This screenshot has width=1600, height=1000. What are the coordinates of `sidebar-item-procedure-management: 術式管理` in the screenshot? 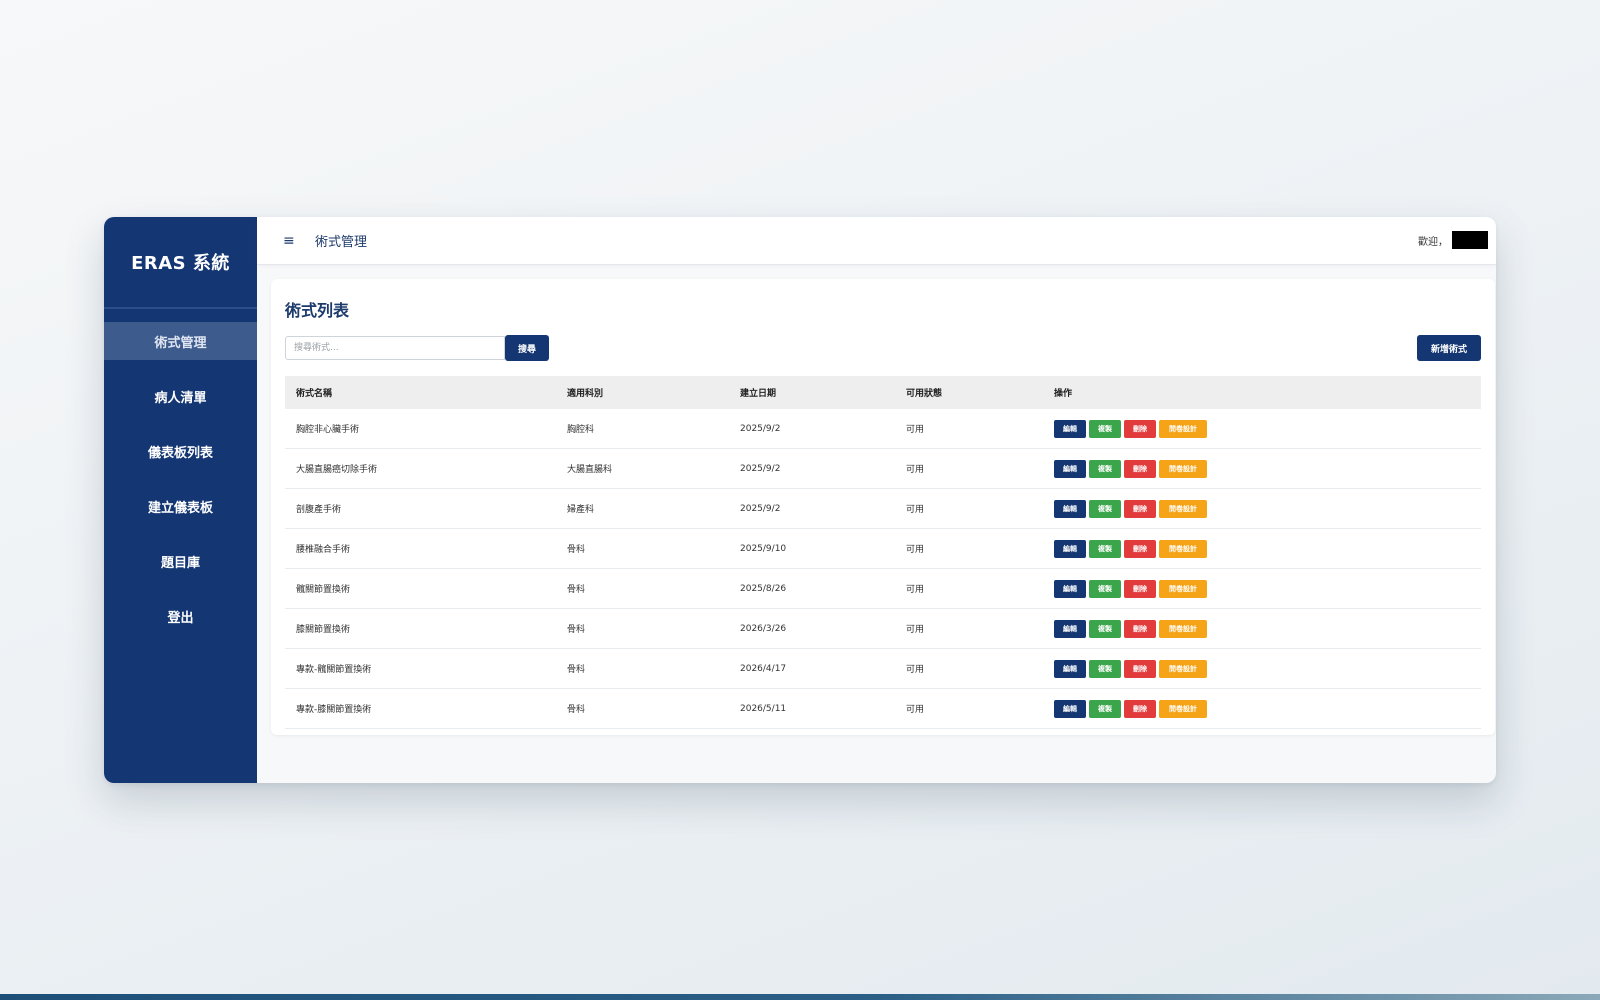 It's located at (180, 341).